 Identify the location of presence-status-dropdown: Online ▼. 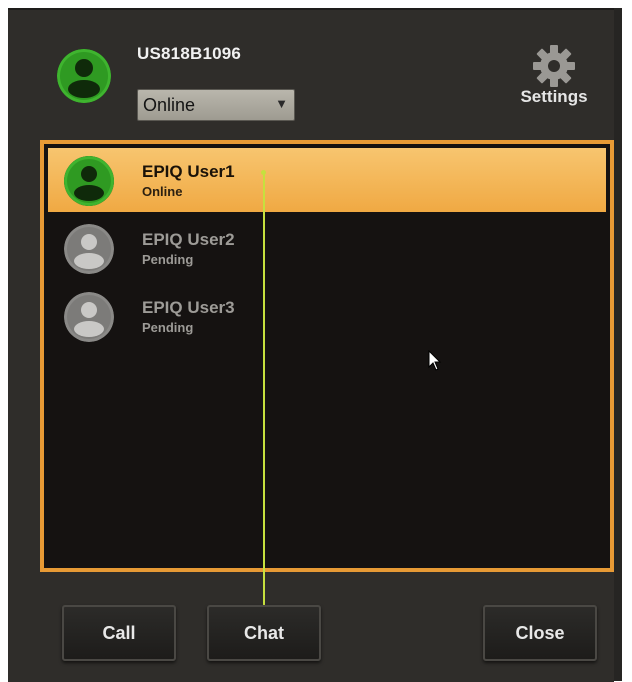
(216, 105).